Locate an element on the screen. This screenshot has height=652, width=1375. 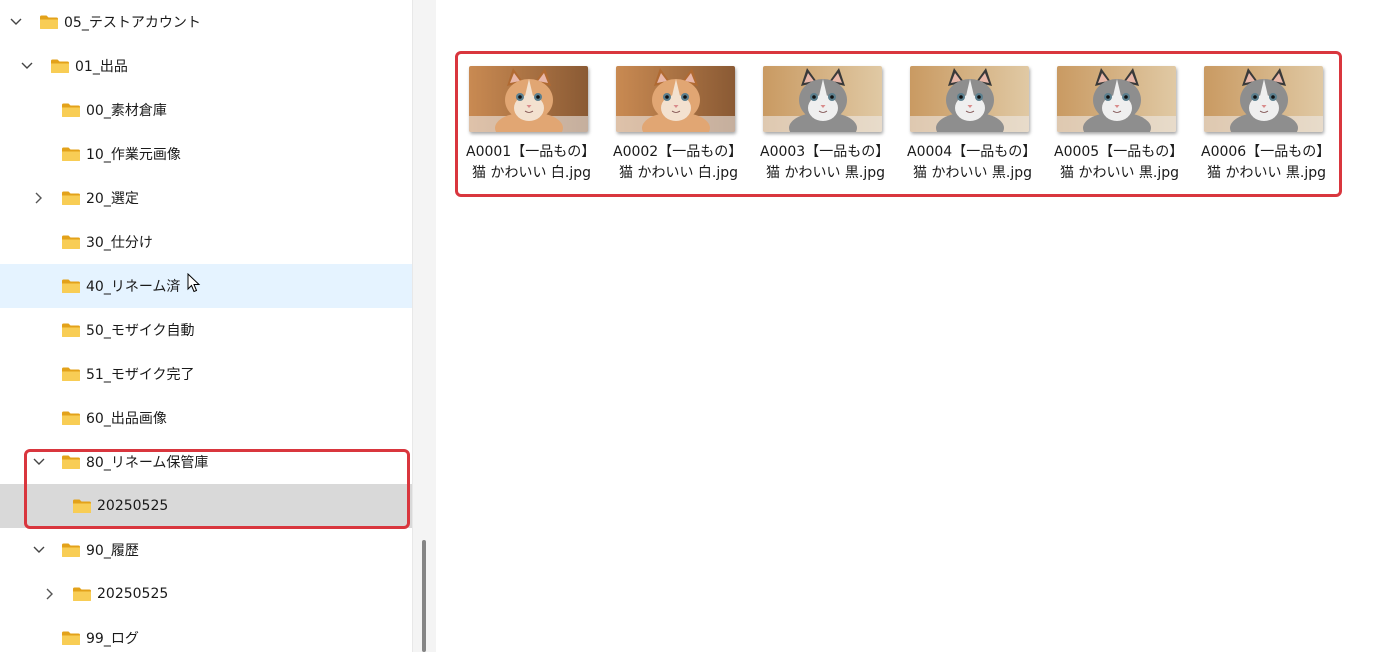
file-item: A0006【一品もの】猫 かわいい 黒.jpg is located at coordinates (1265, 126).